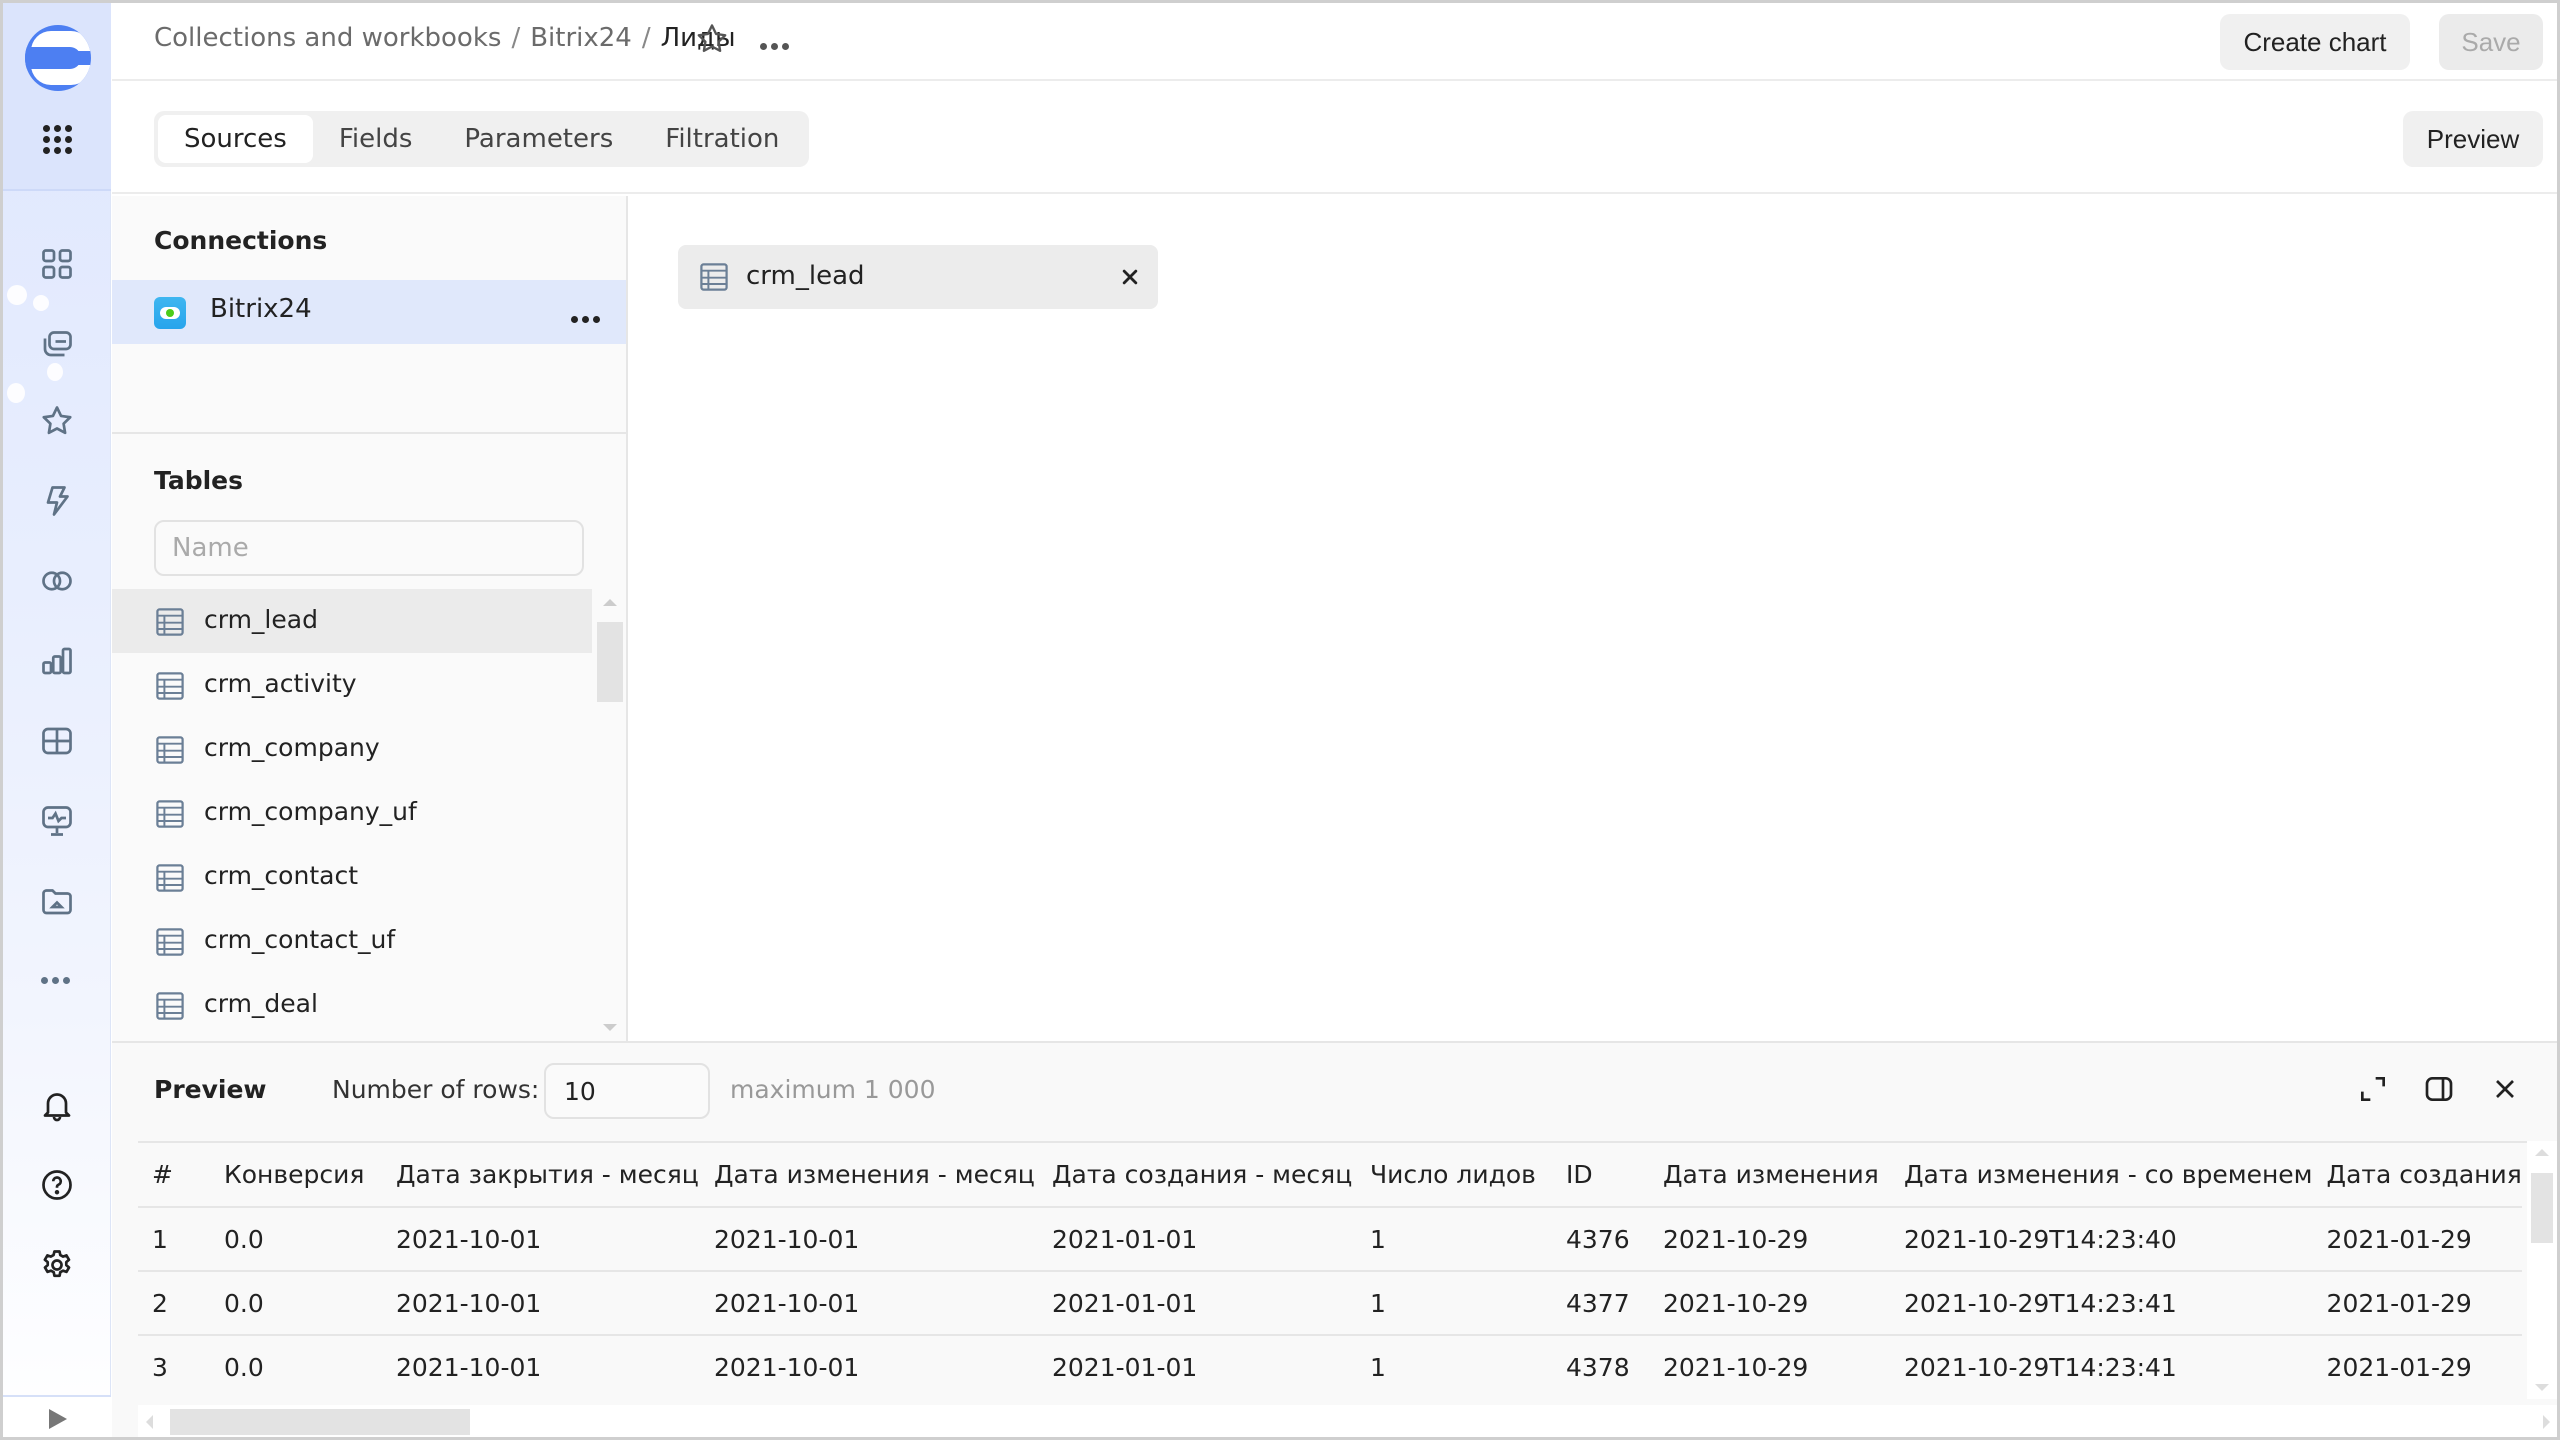  What do you see at coordinates (281, 875) in the screenshot?
I see `table-name: crm_contact` at bounding box center [281, 875].